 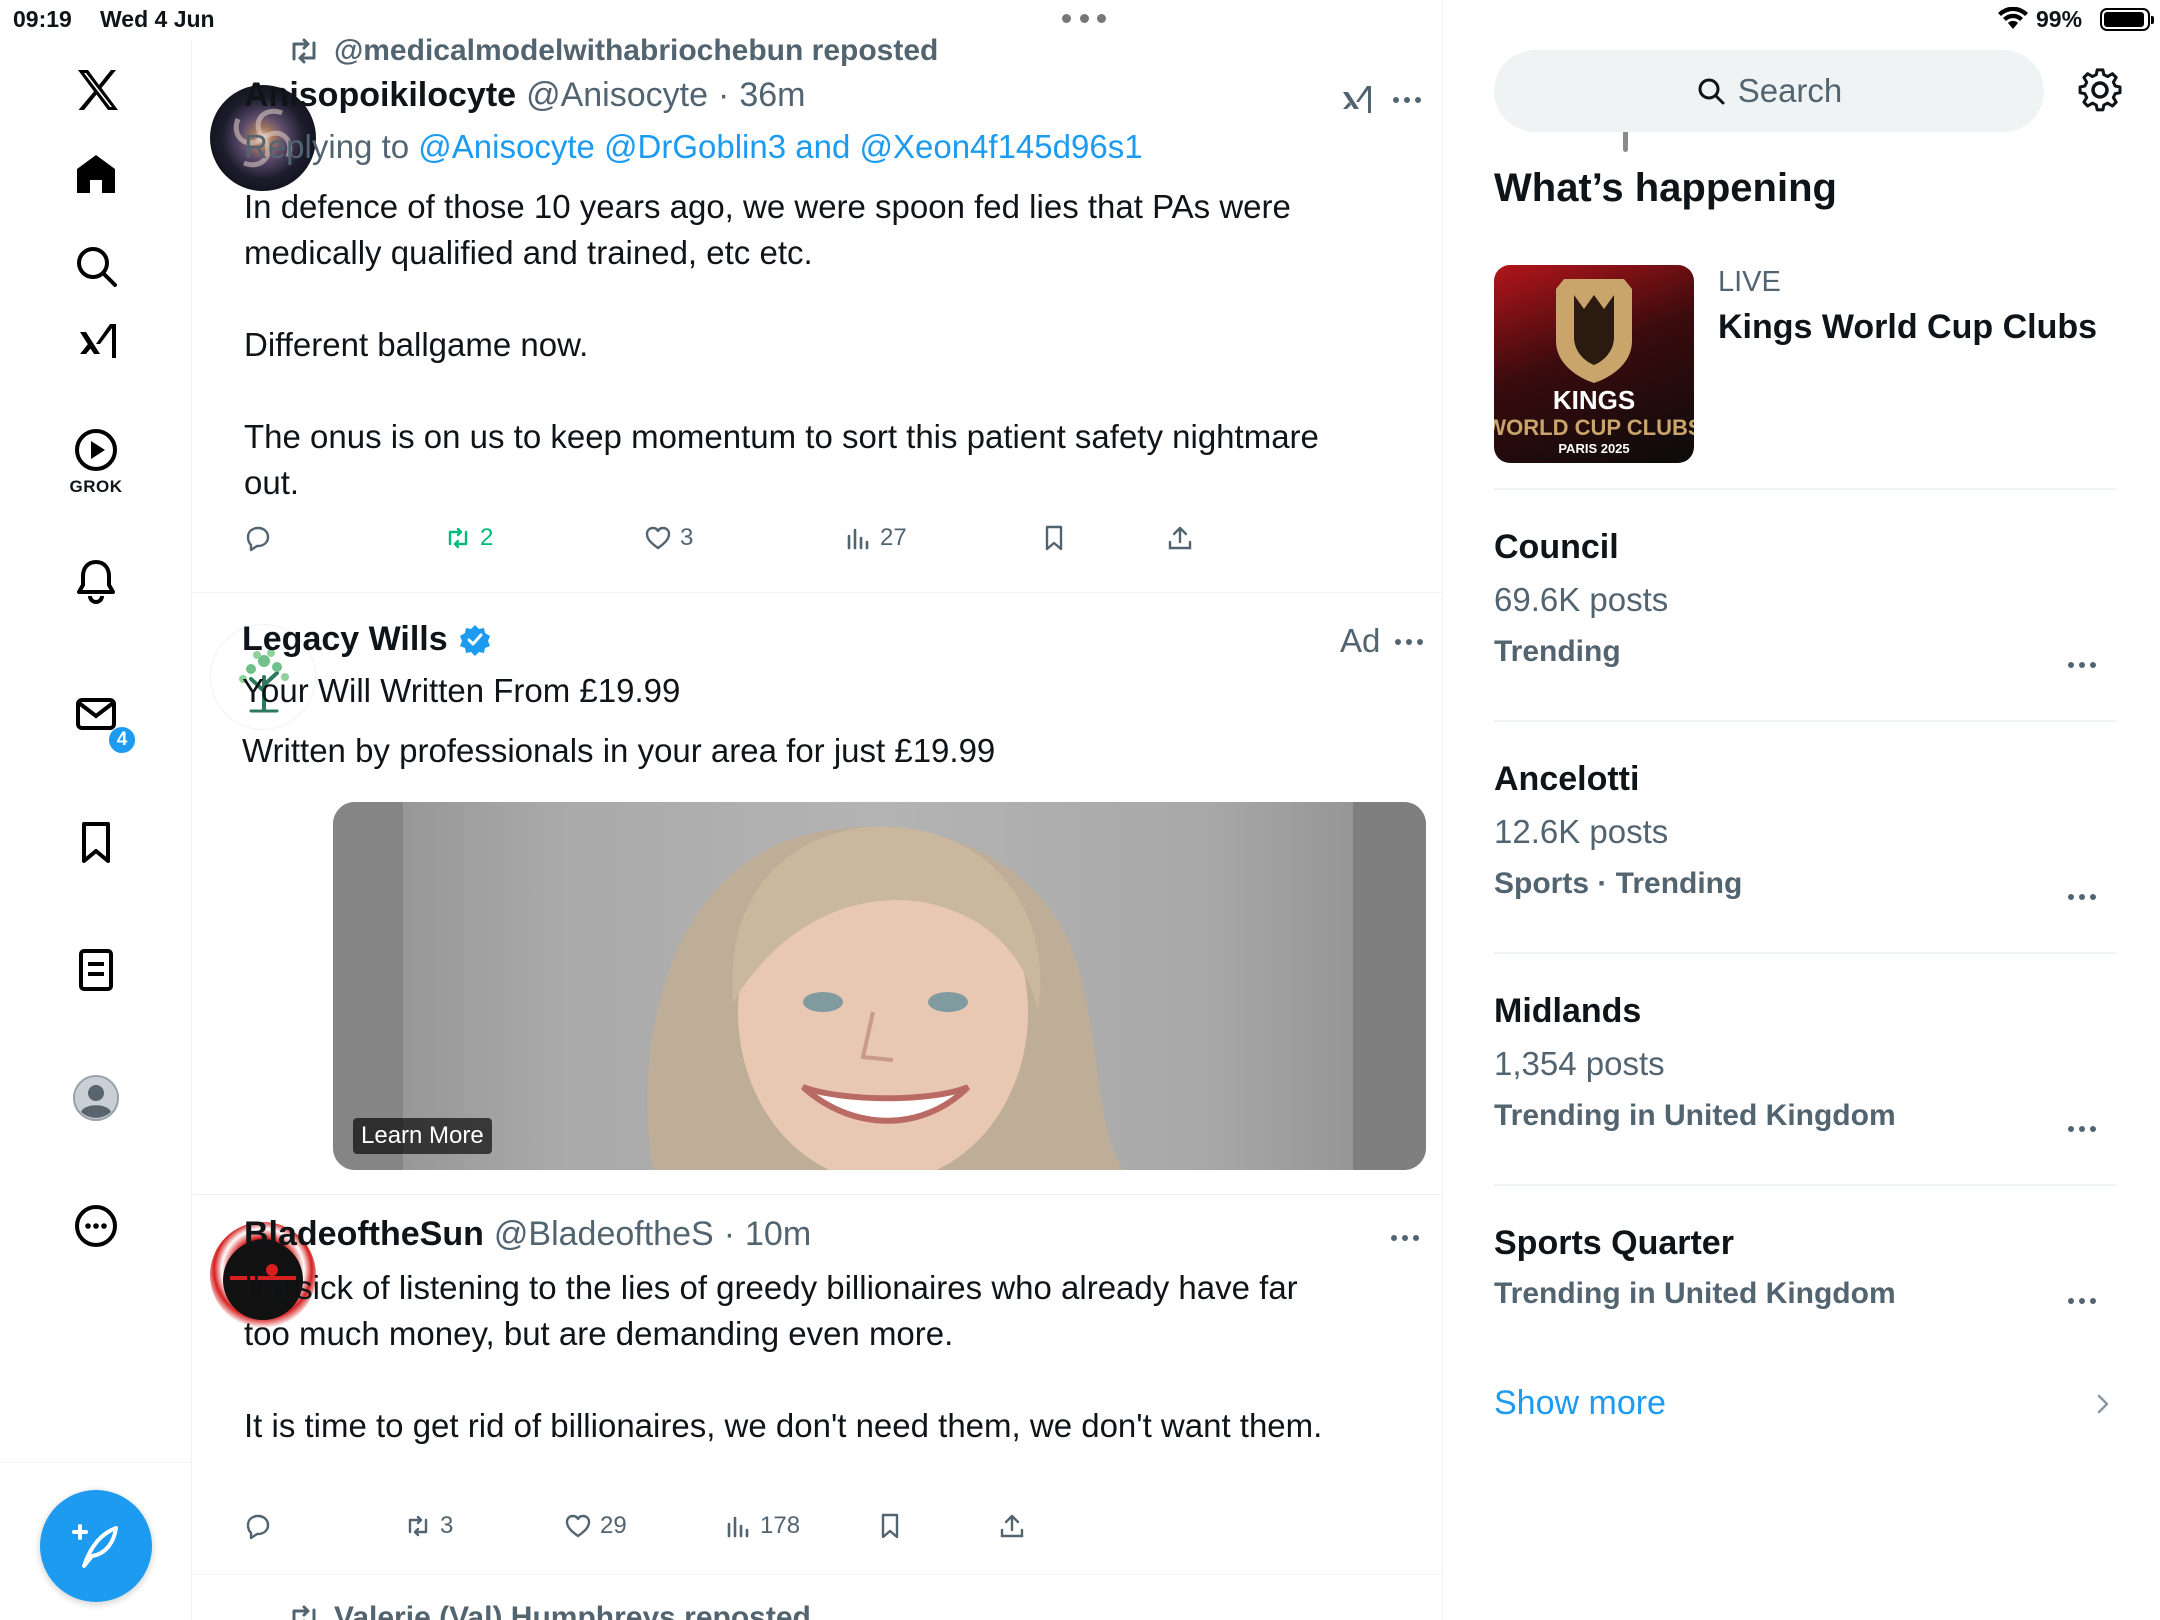 What do you see at coordinates (875, 538) in the screenshot?
I see `views-button: 27` at bounding box center [875, 538].